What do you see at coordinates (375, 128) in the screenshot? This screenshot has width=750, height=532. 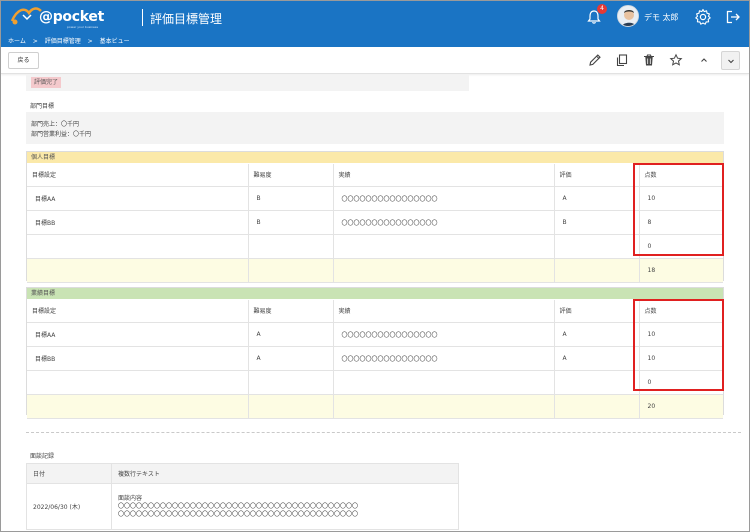 I see `department-goal-box: 部門売上：〇千円 部門営業利益：〇千円` at bounding box center [375, 128].